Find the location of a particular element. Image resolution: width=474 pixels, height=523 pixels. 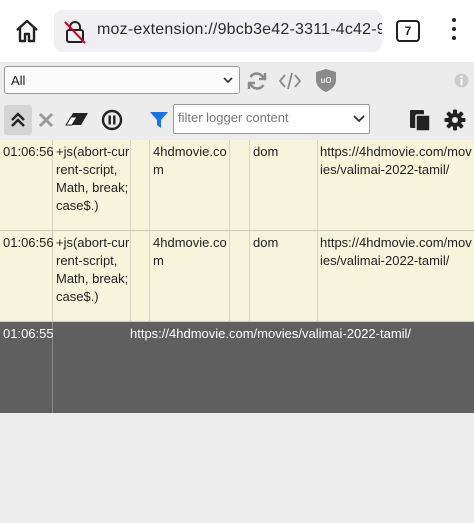

logger-toolbar-top: All uO is located at coordinates (237, 81).